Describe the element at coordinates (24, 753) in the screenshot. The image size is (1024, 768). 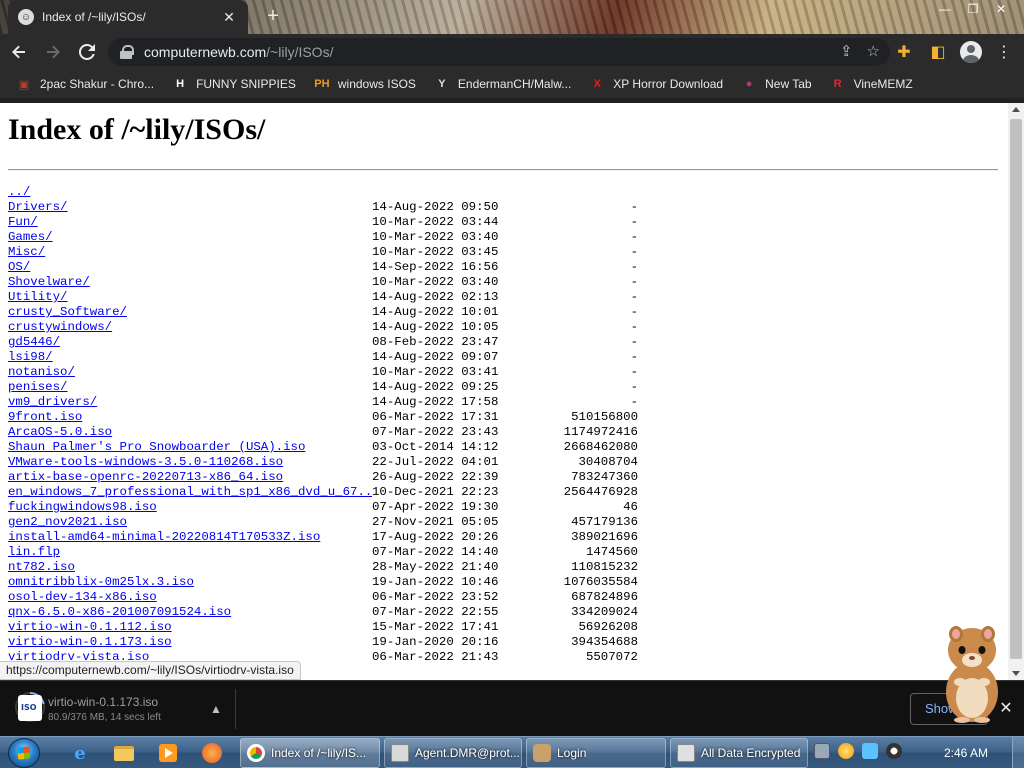
I see `start-button` at that location.